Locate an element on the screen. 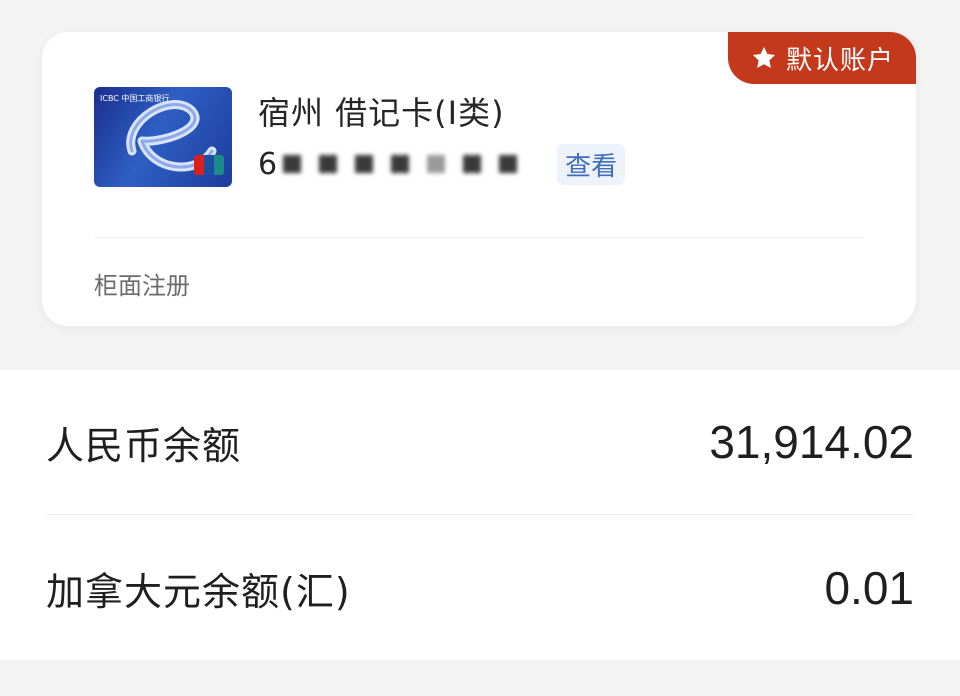  account-number-prefix: 6 is located at coordinates (268, 164).